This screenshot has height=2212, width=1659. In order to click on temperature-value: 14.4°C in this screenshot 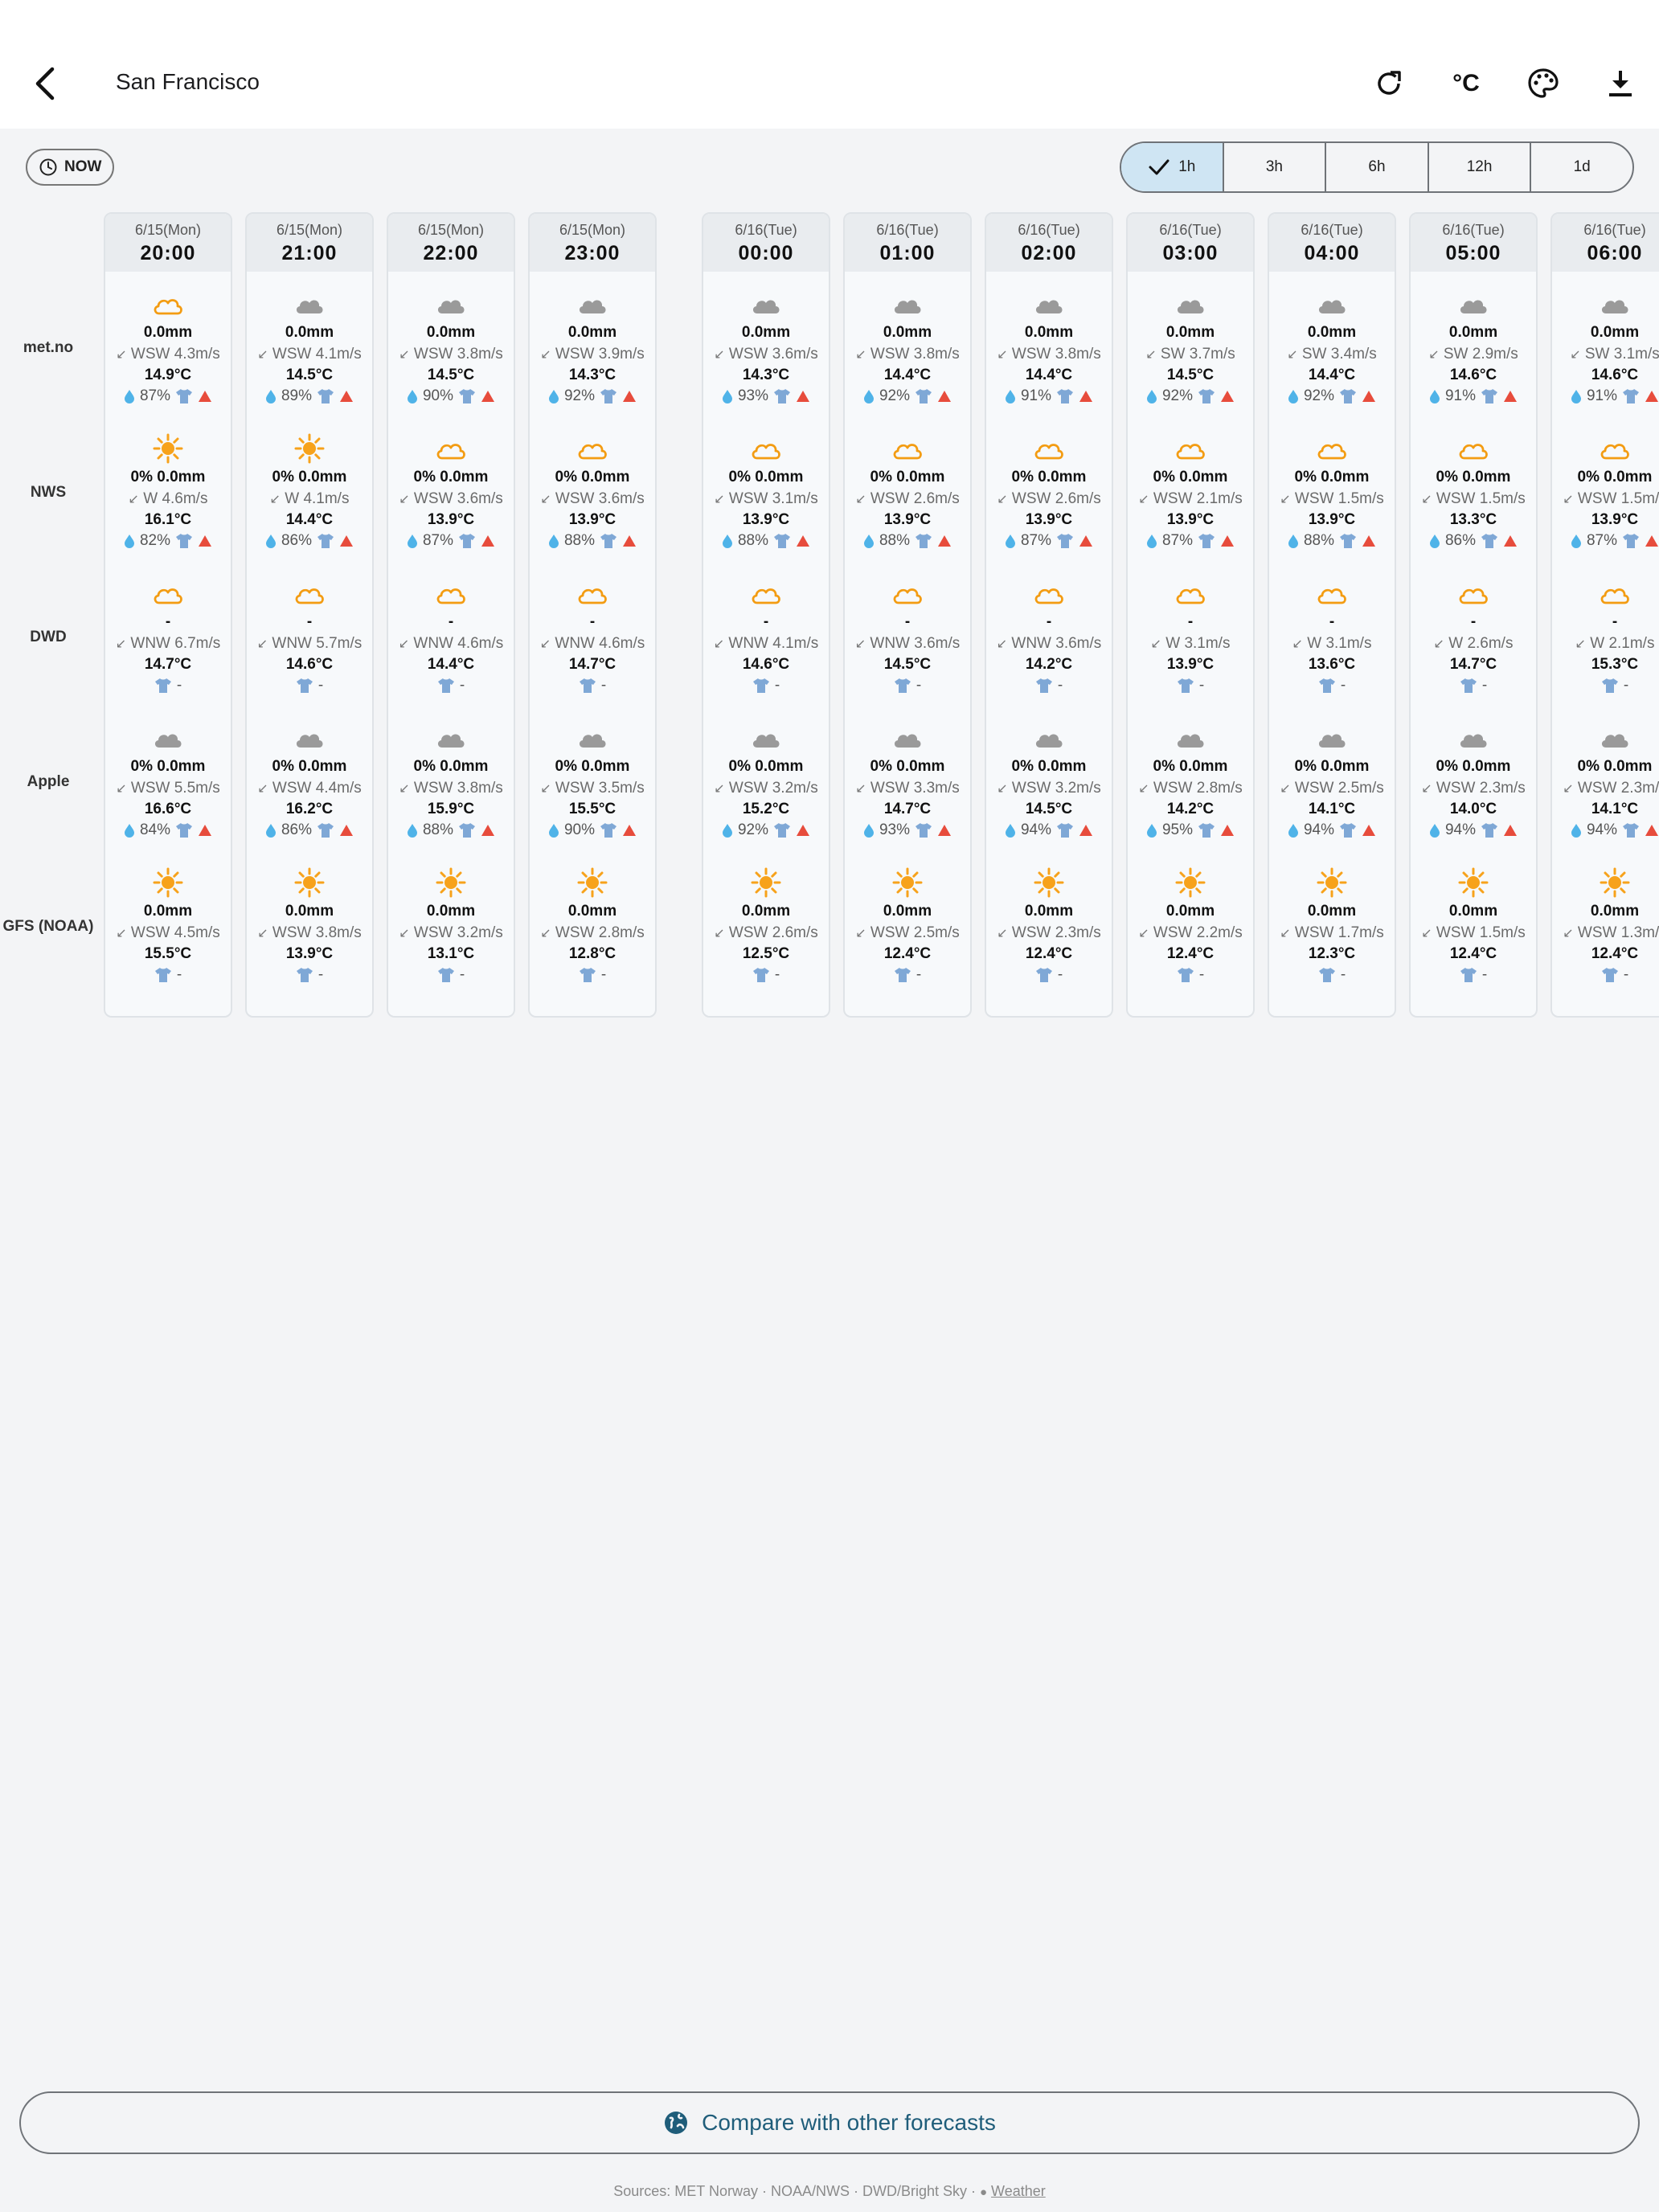, I will do `click(1049, 375)`.